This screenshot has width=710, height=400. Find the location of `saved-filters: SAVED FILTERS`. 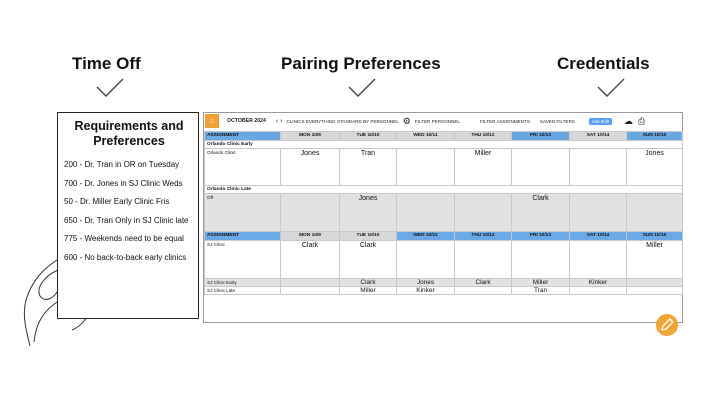

saved-filters: SAVED FILTERS is located at coordinates (557, 121).